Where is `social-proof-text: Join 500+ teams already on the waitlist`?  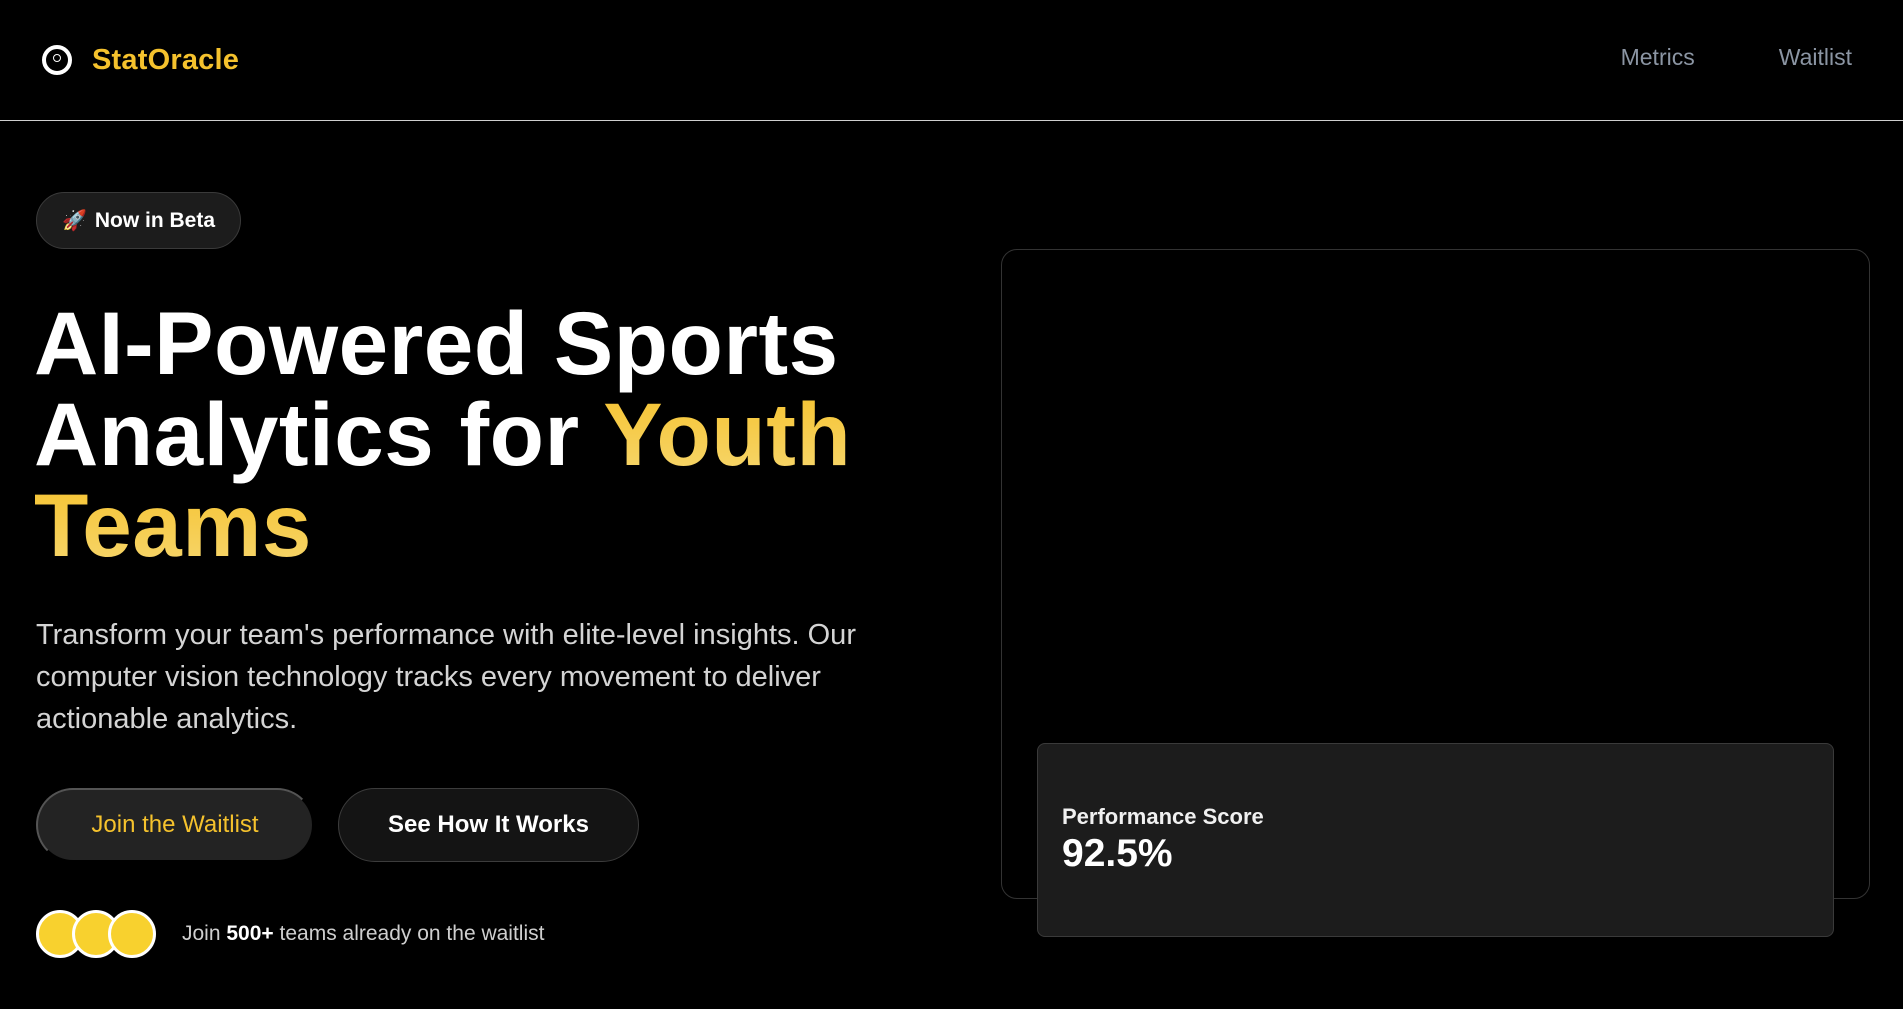
social-proof-text: Join 500+ teams already on the waitlist is located at coordinates (363, 934).